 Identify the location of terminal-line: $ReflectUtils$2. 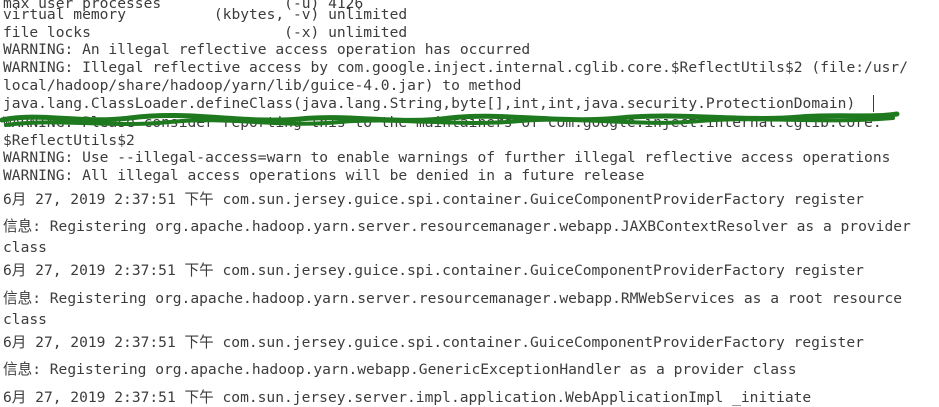
(69, 140).